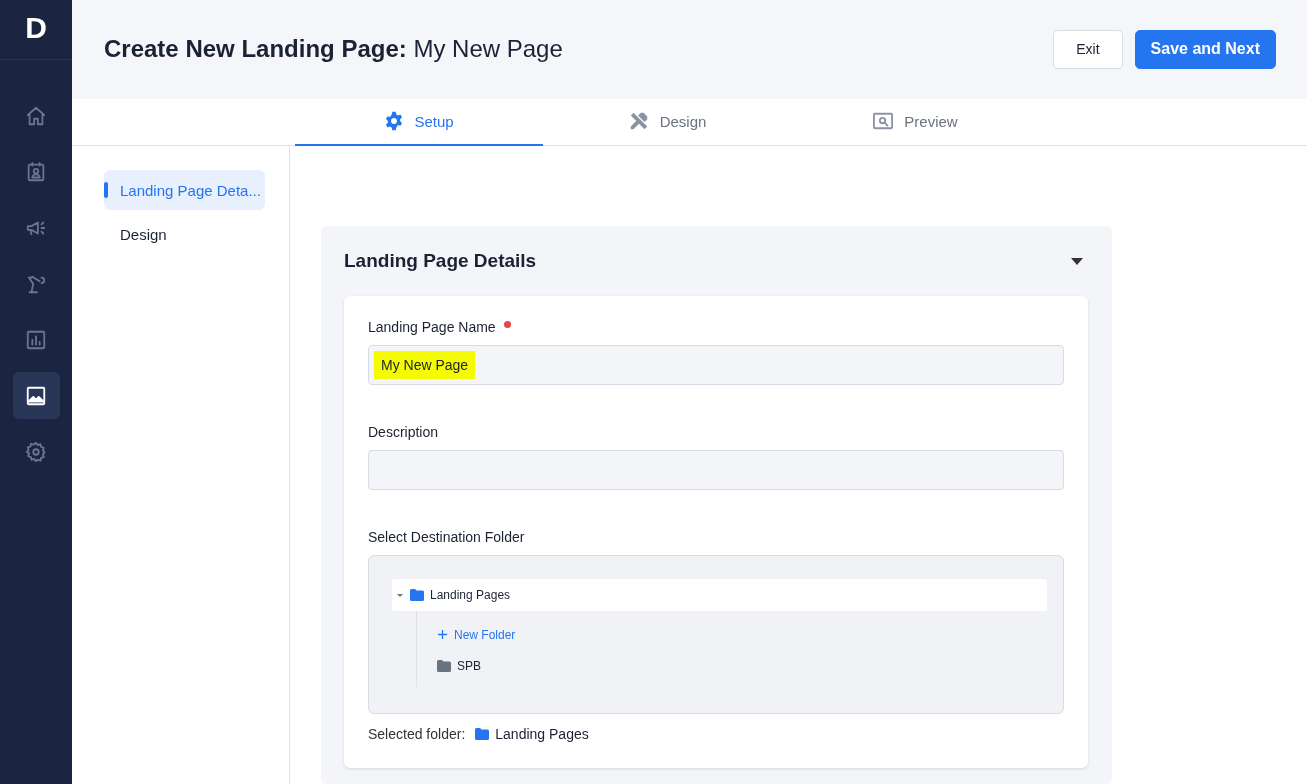 This screenshot has width=1307, height=784. What do you see at coordinates (469, 665) in the screenshot?
I see `folder-name: SPB` at bounding box center [469, 665].